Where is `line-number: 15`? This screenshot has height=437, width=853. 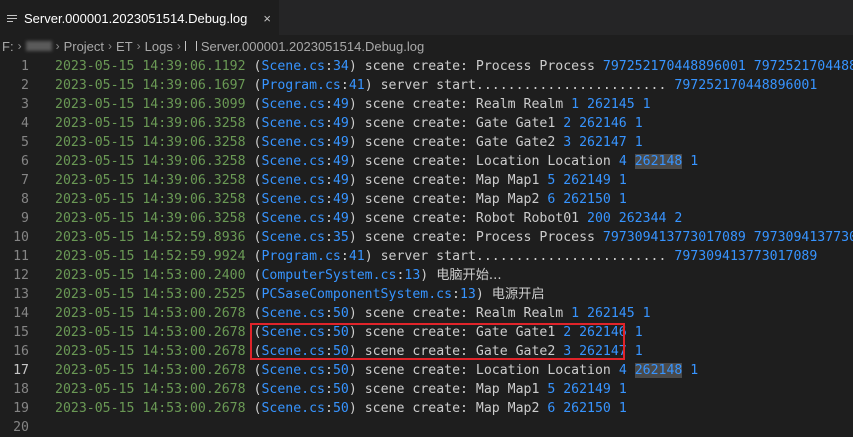 line-number: 15 is located at coordinates (21, 332).